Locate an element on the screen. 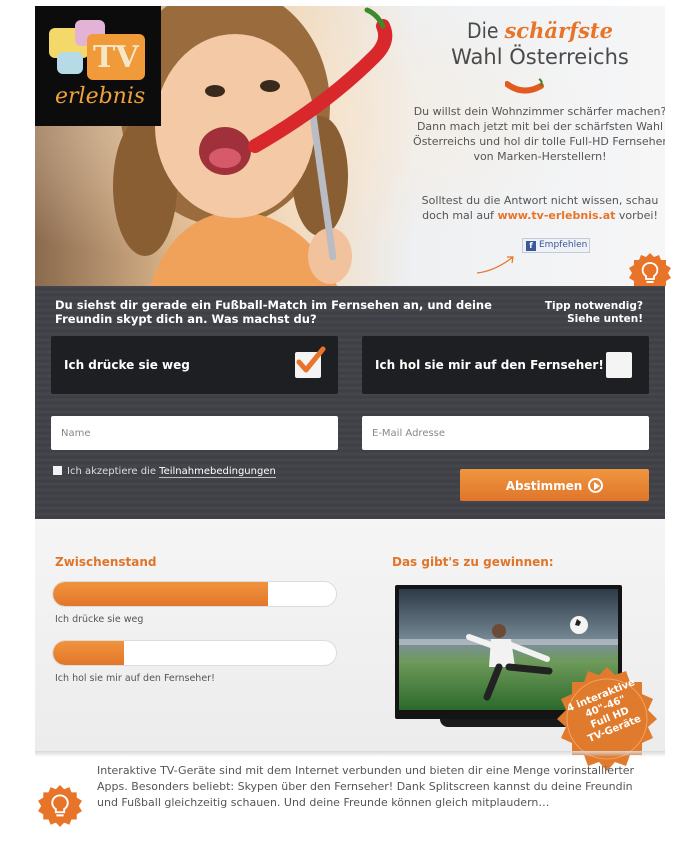 The height and width of the screenshot is (845, 673). email-input is located at coordinates (505, 433).